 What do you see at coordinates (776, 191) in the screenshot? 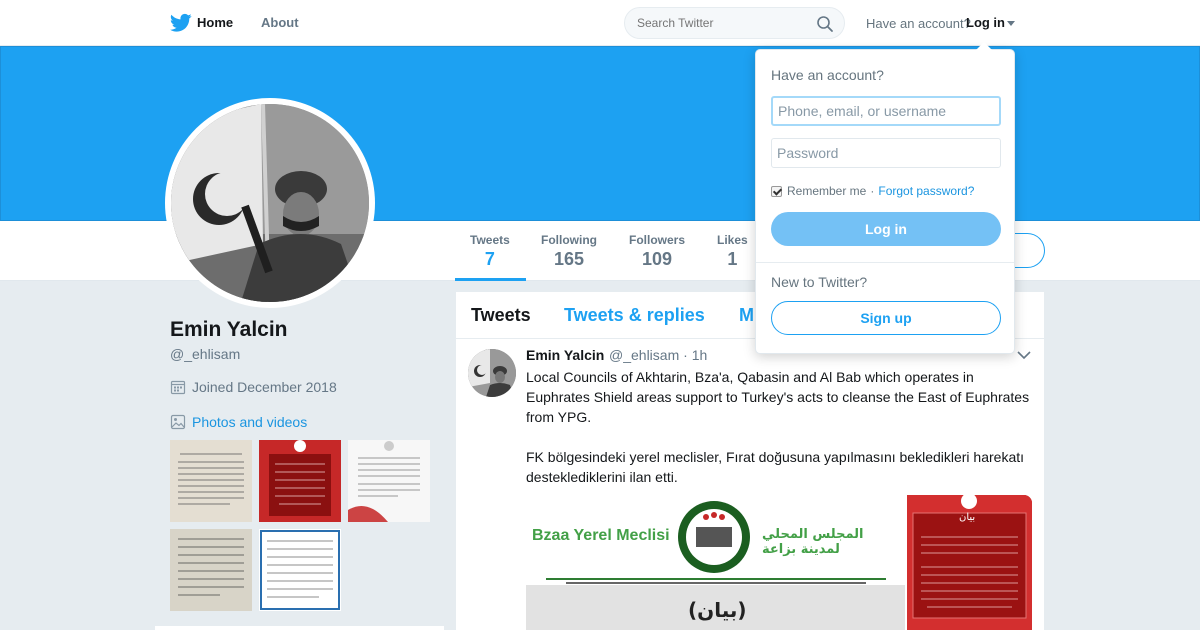
I see `remember-me-checkbox` at bounding box center [776, 191].